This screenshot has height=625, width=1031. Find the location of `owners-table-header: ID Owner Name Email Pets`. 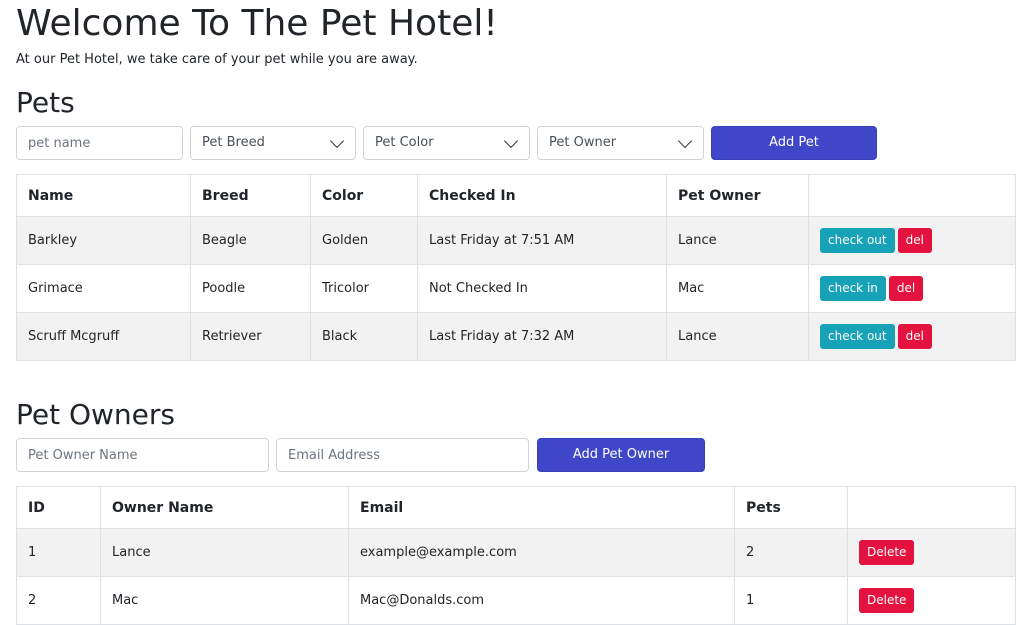

owners-table-header: ID Owner Name Email Pets is located at coordinates (516, 507).